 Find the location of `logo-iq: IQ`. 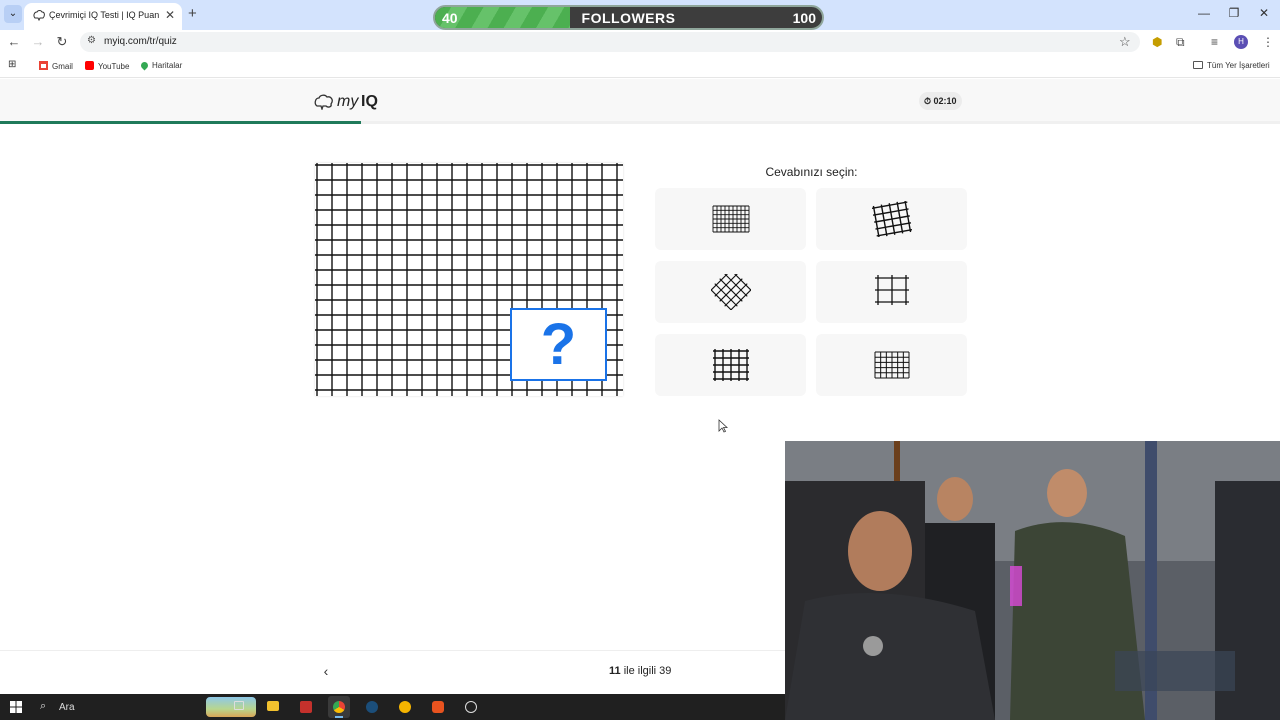

logo-iq: IQ is located at coordinates (369, 101).